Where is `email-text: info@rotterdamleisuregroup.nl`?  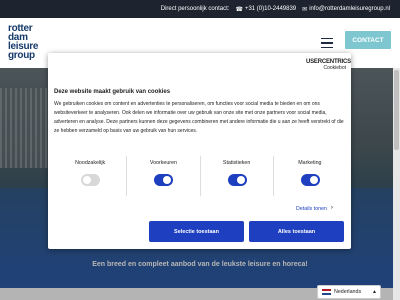 email-text: info@rotterdamleisuregroup.nl is located at coordinates (349, 9).